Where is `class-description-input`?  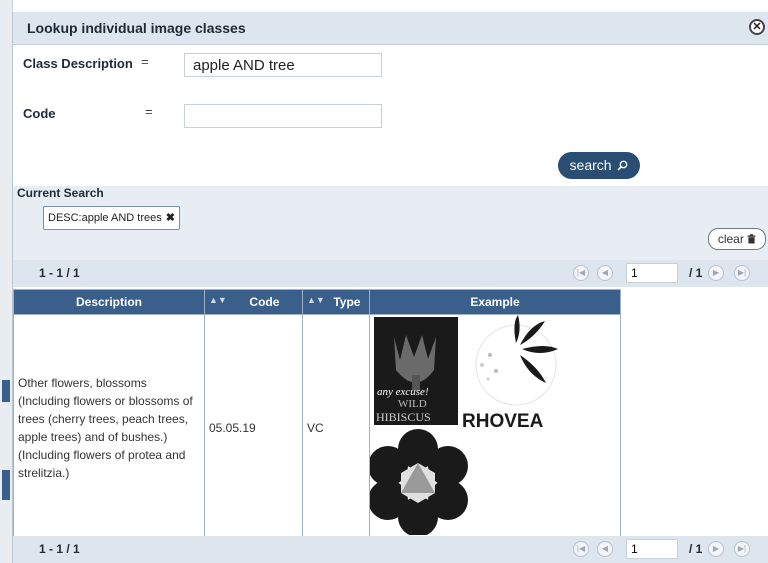
class-description-input is located at coordinates (283, 65).